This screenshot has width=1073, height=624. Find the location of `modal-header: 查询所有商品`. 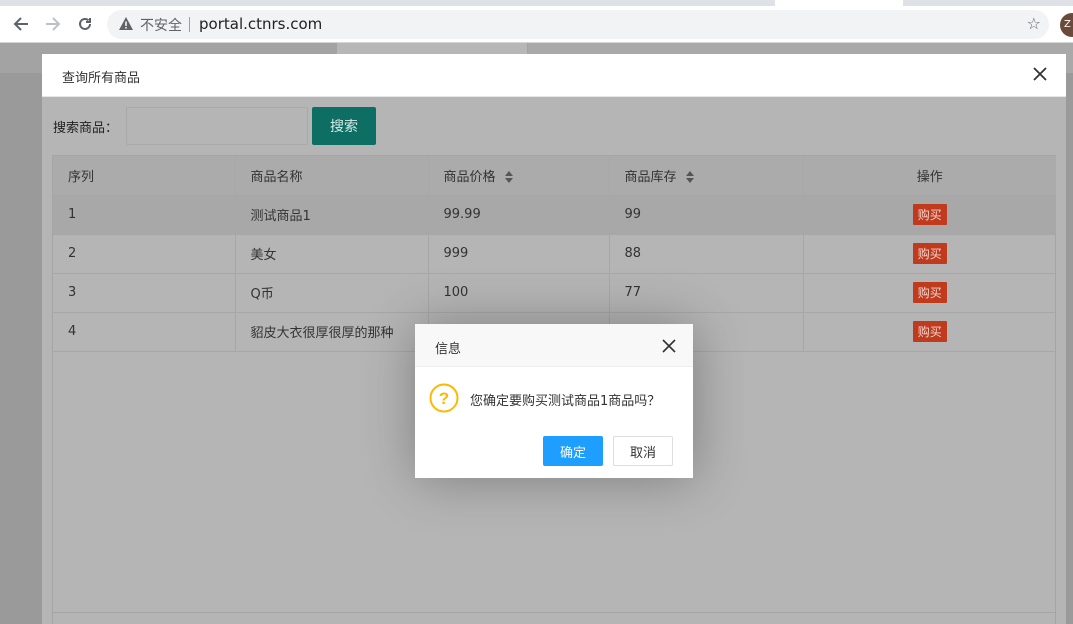

modal-header: 查询所有商品 is located at coordinates (554, 75).